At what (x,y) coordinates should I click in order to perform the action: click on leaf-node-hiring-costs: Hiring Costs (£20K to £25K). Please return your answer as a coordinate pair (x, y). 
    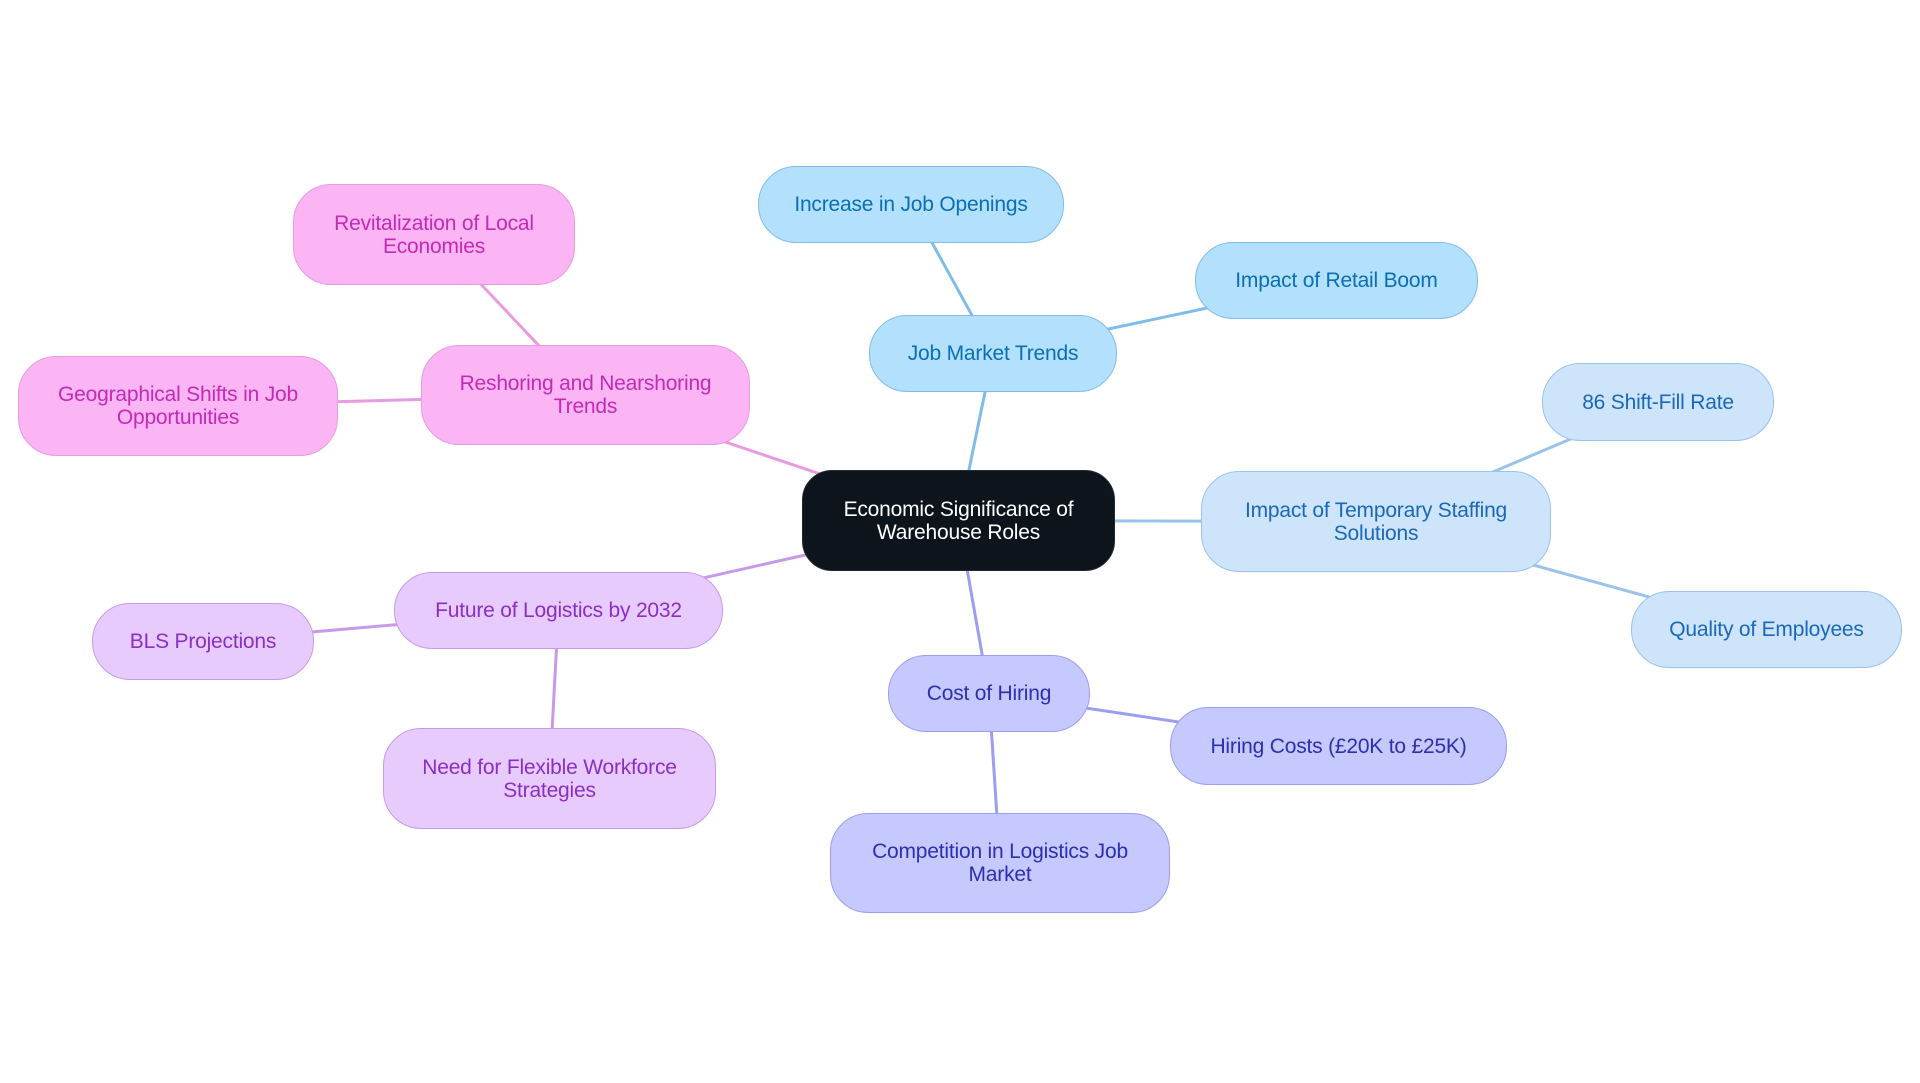
    Looking at the image, I should click on (1338, 746).